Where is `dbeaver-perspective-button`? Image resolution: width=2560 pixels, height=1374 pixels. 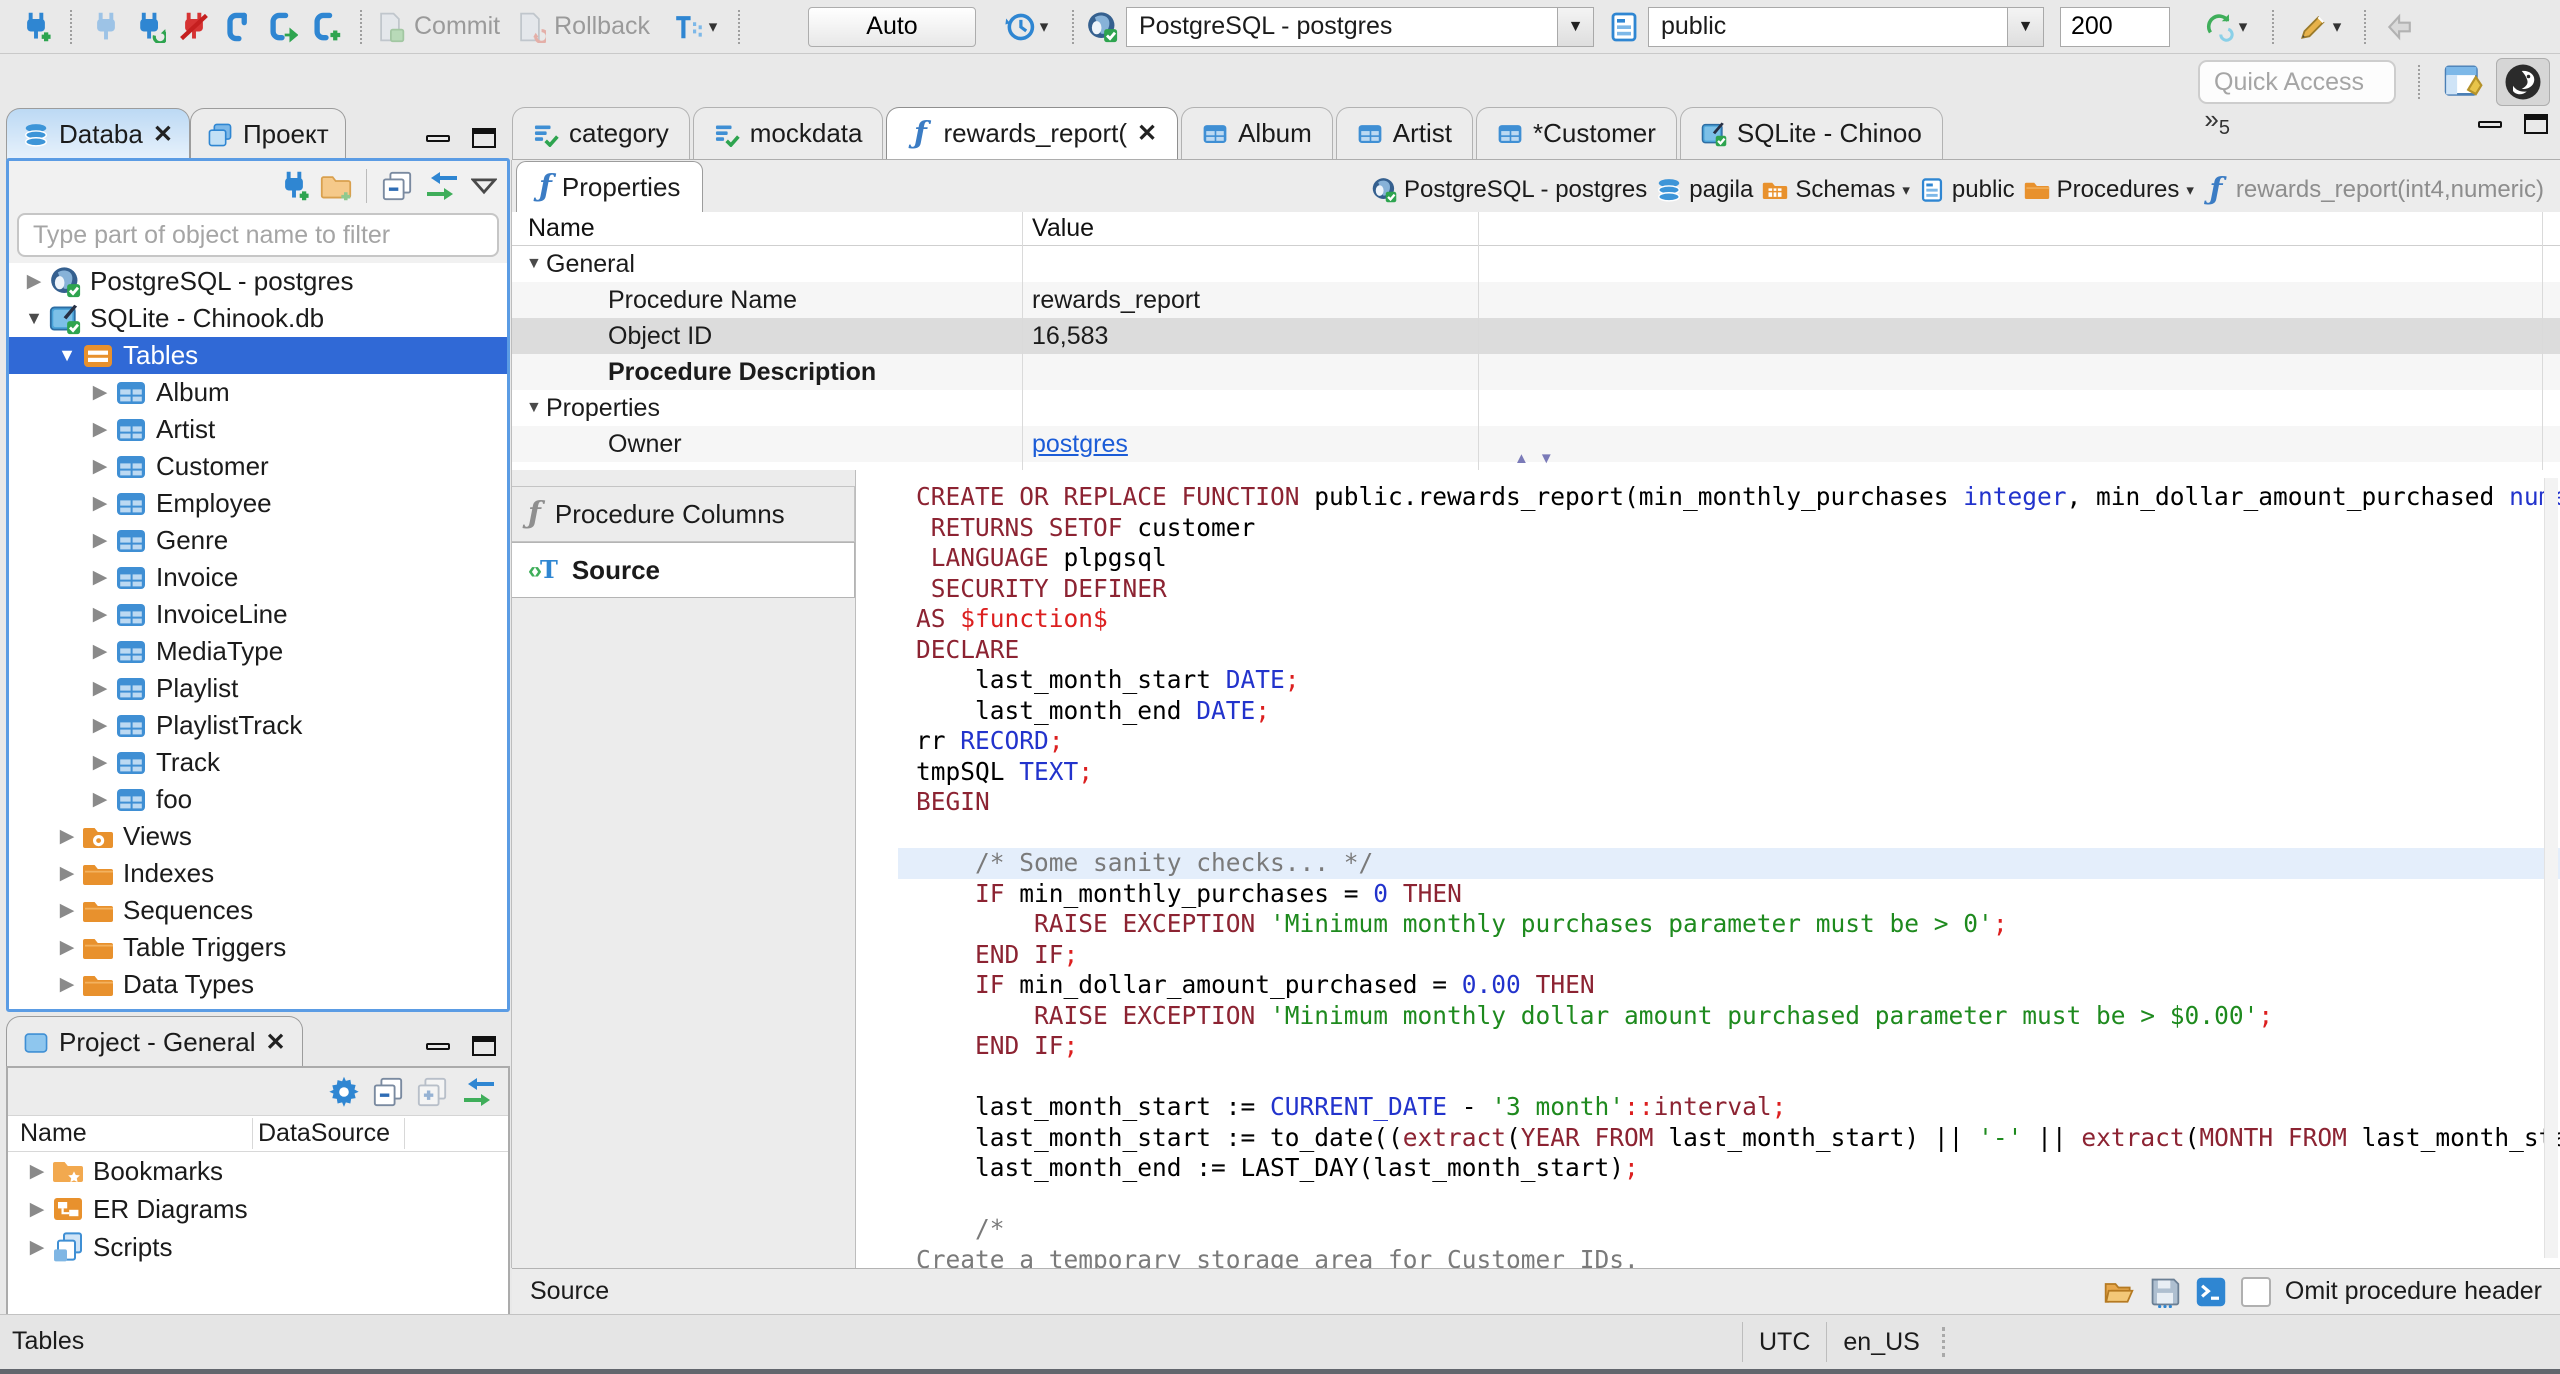 dbeaver-perspective-button is located at coordinates (2523, 82).